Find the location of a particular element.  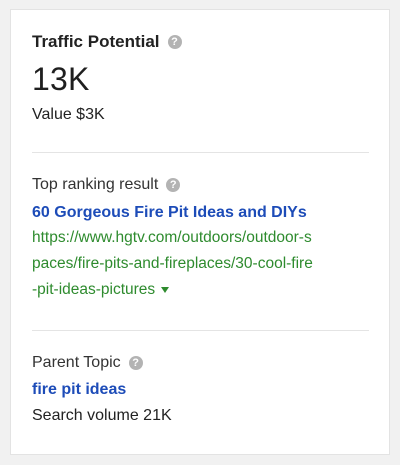

parent-topic-link-row: fire pit ideas is located at coordinates (200, 390).